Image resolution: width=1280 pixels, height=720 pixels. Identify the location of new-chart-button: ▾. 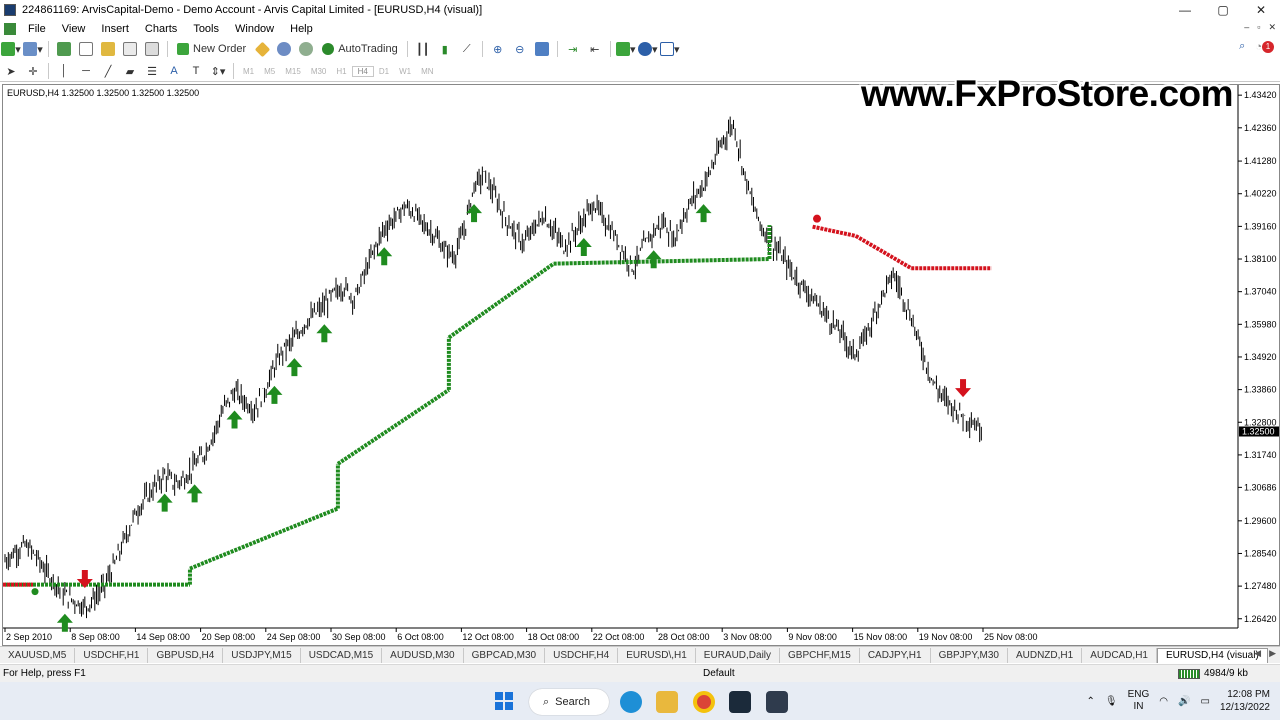
(11, 49).